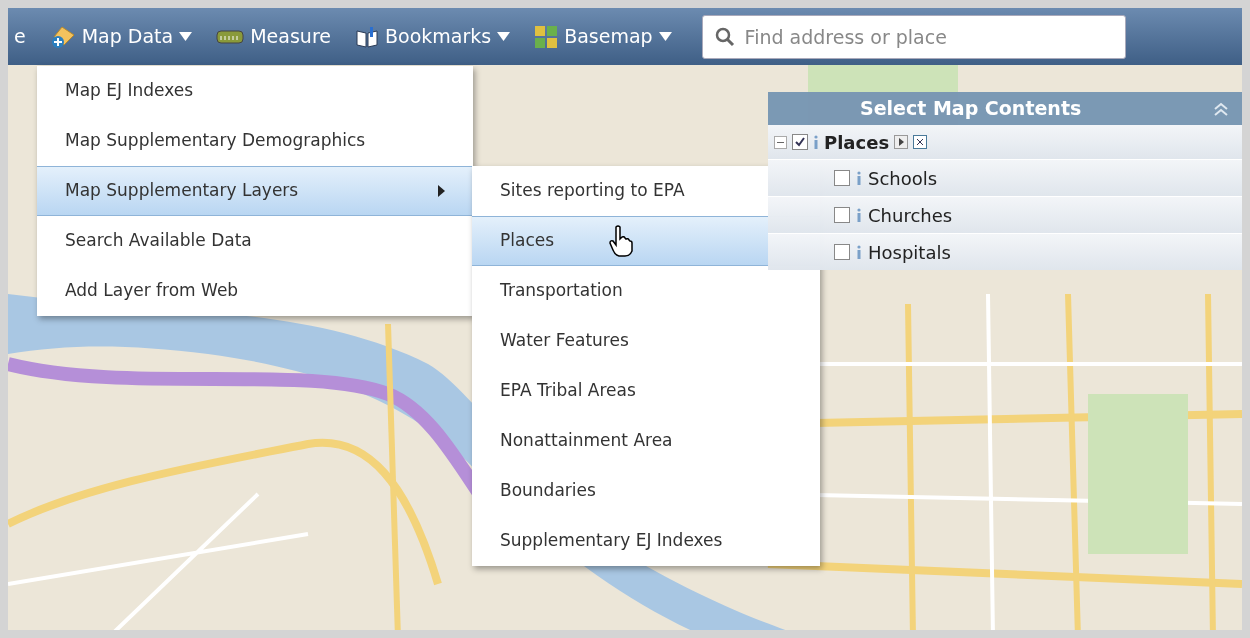  I want to click on menu-item: EPA Tribal Areas, so click(646, 391).